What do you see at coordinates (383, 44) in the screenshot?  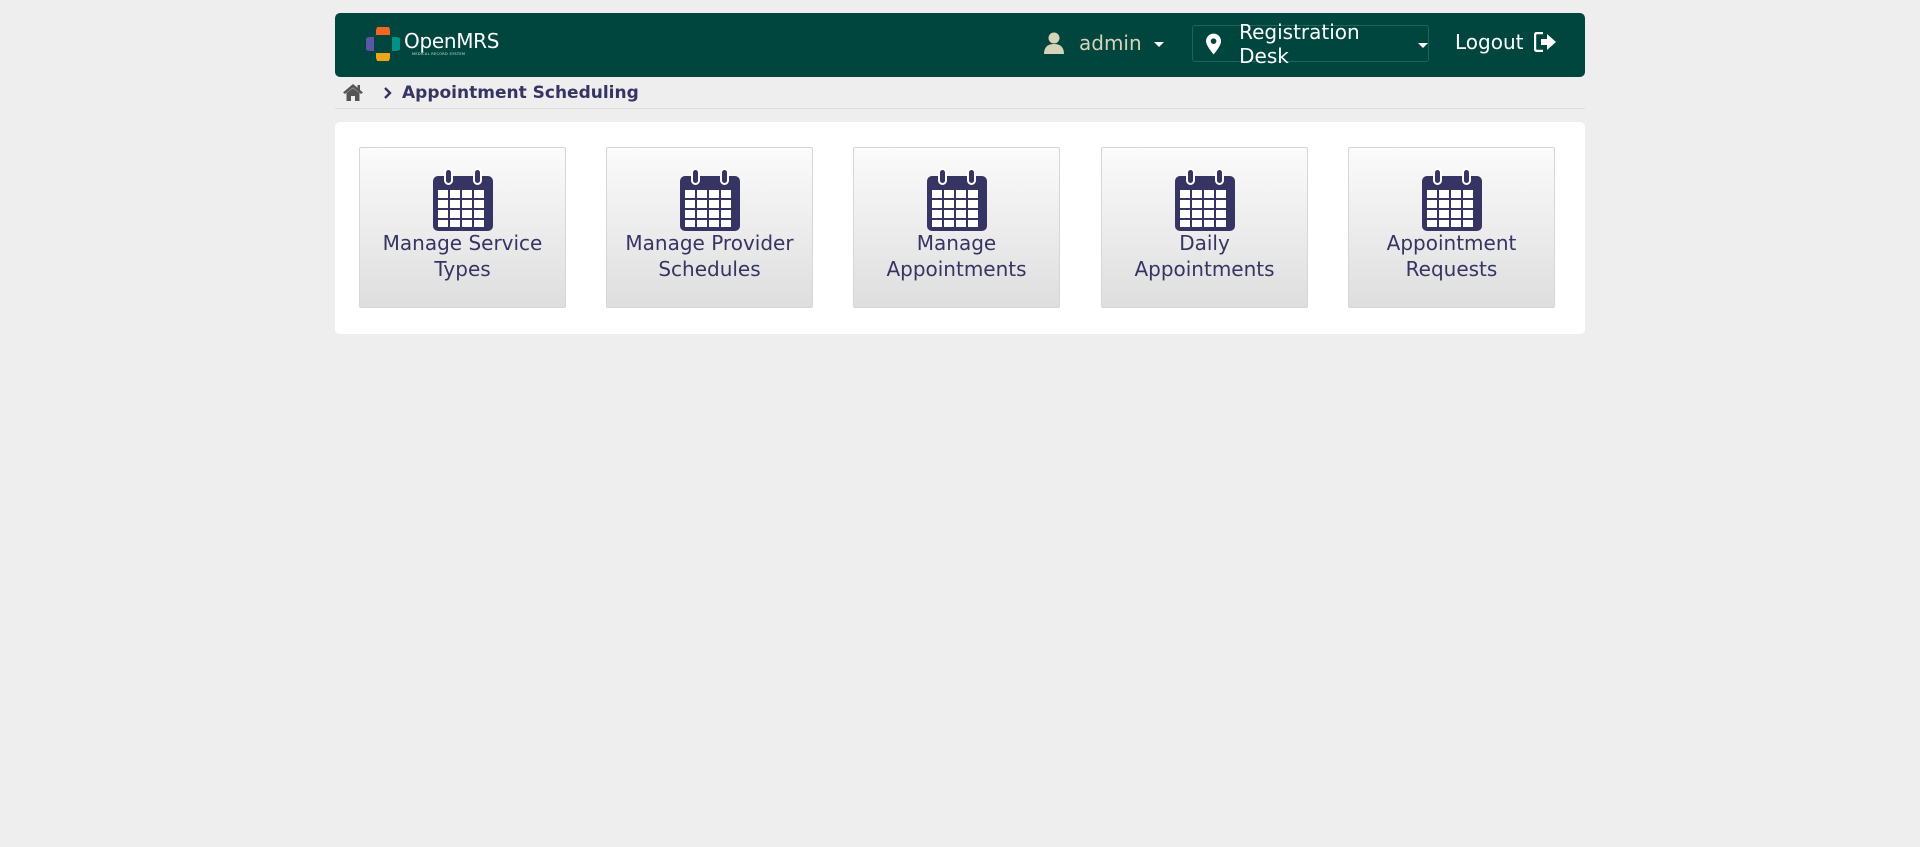 I see `openmrs-logo-icon` at bounding box center [383, 44].